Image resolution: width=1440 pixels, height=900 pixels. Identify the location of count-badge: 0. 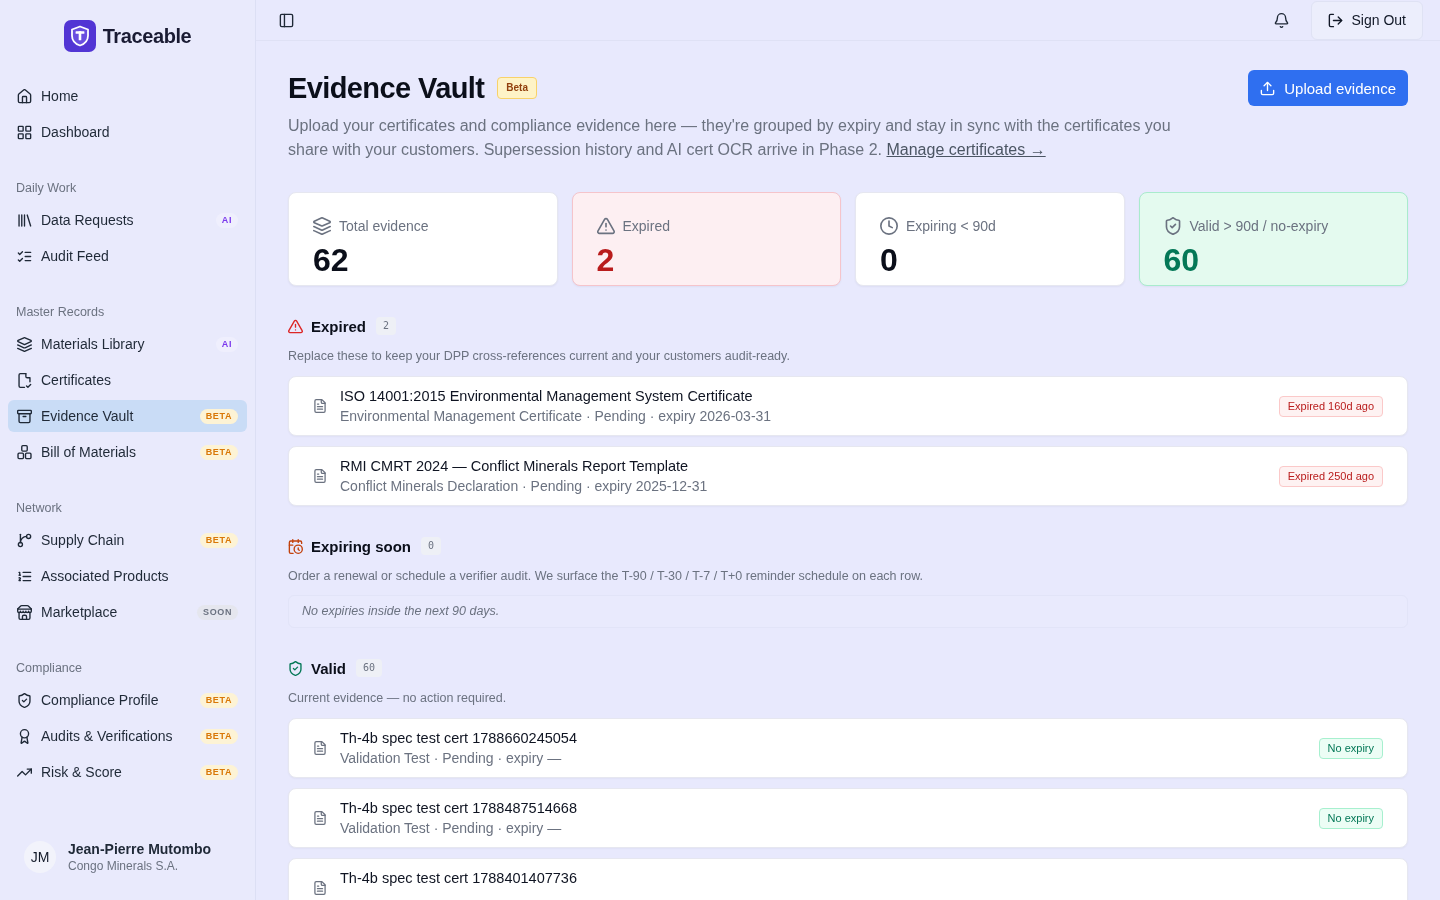
(431, 546).